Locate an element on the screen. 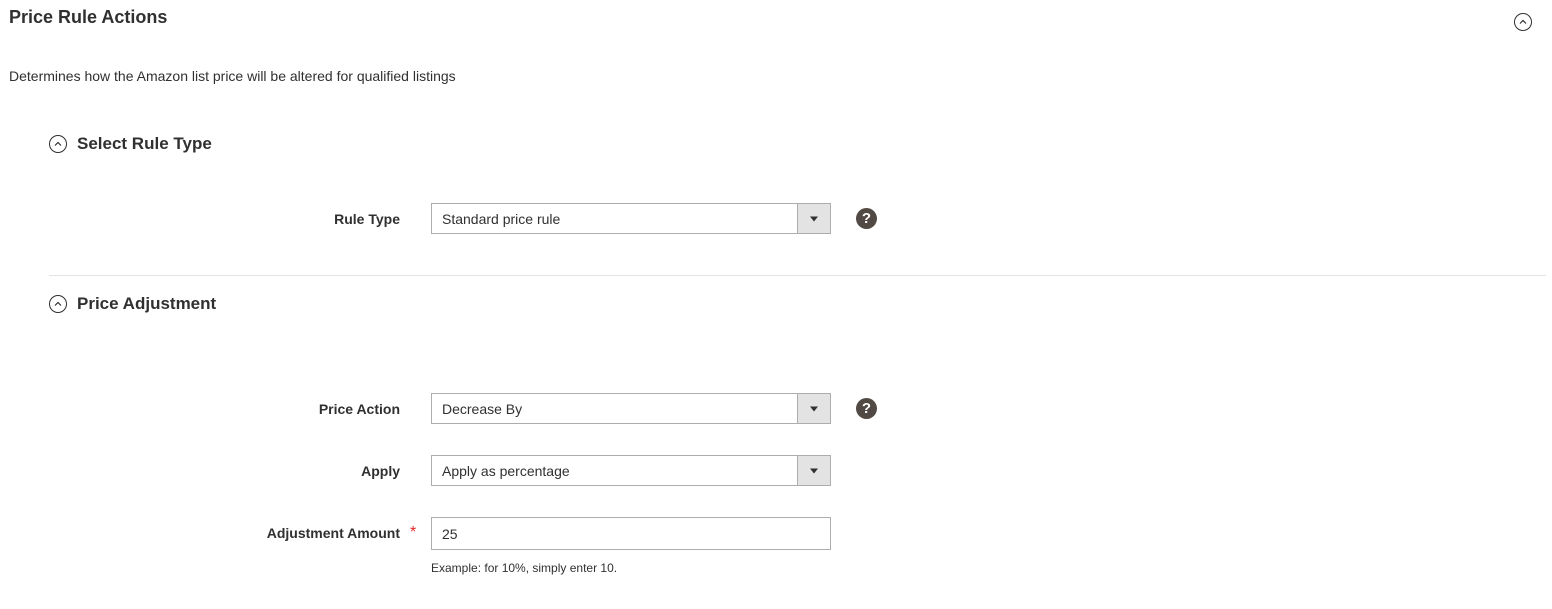 The image size is (1552, 609). panel-title: Price Rule Actions is located at coordinates (88, 17).